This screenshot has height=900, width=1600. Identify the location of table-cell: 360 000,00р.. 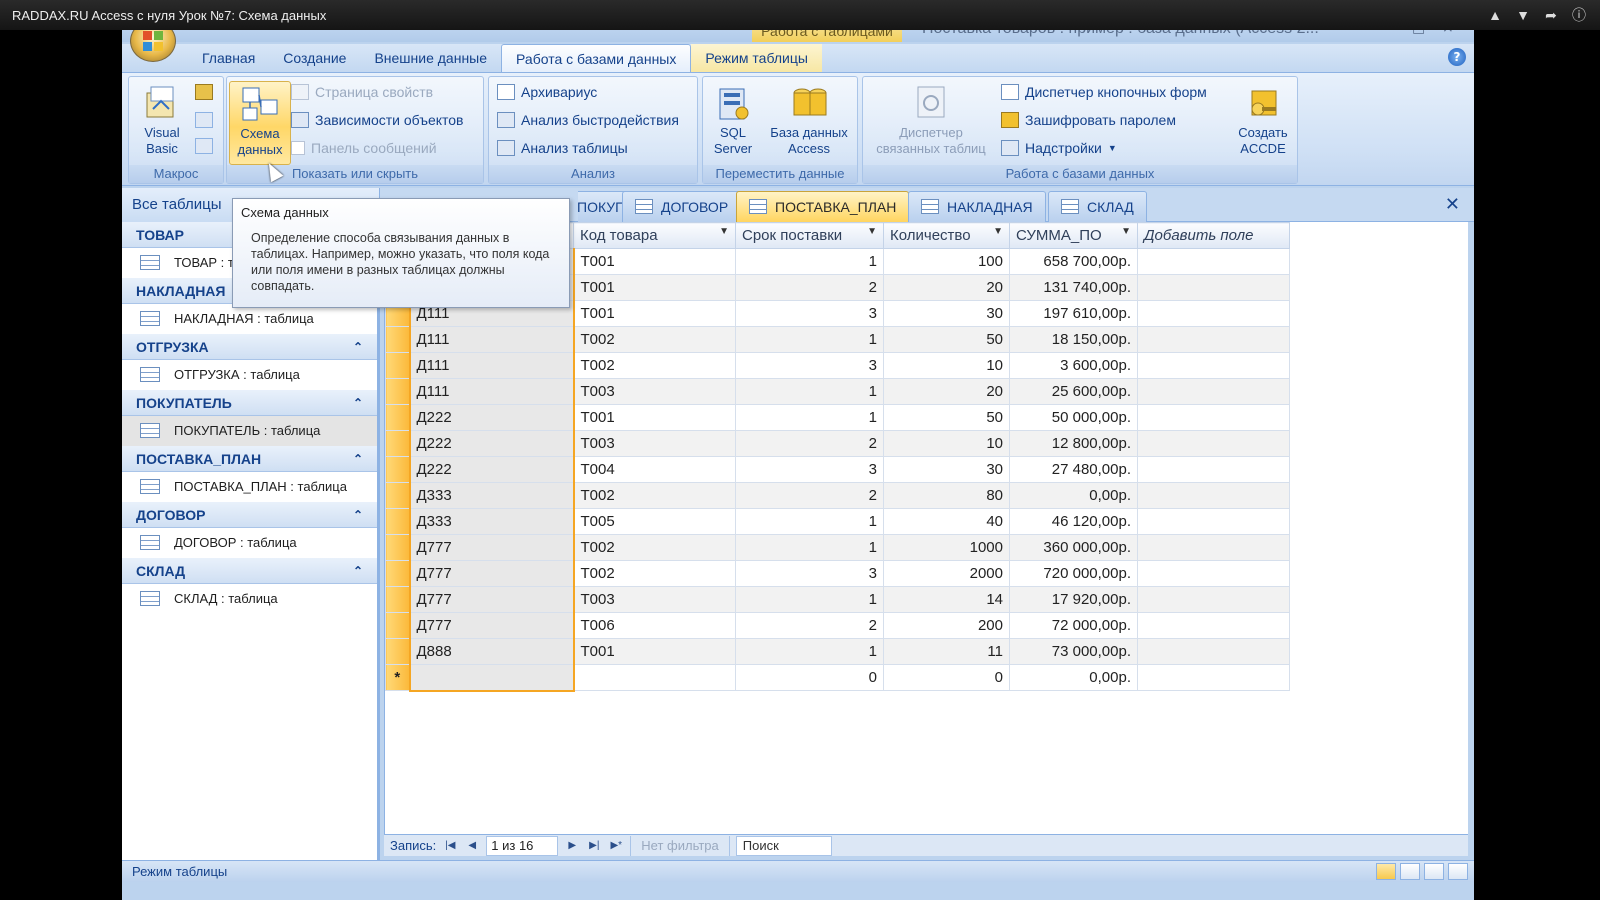
(1073, 547).